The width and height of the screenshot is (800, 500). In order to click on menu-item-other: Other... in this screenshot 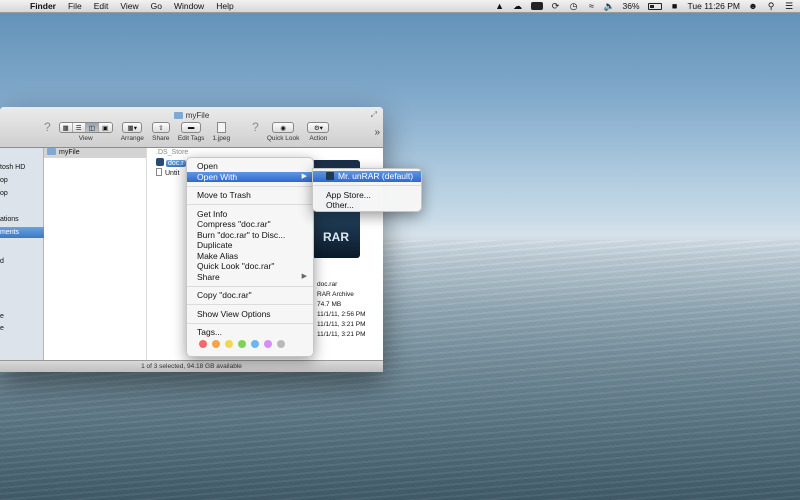, I will do `click(367, 205)`.